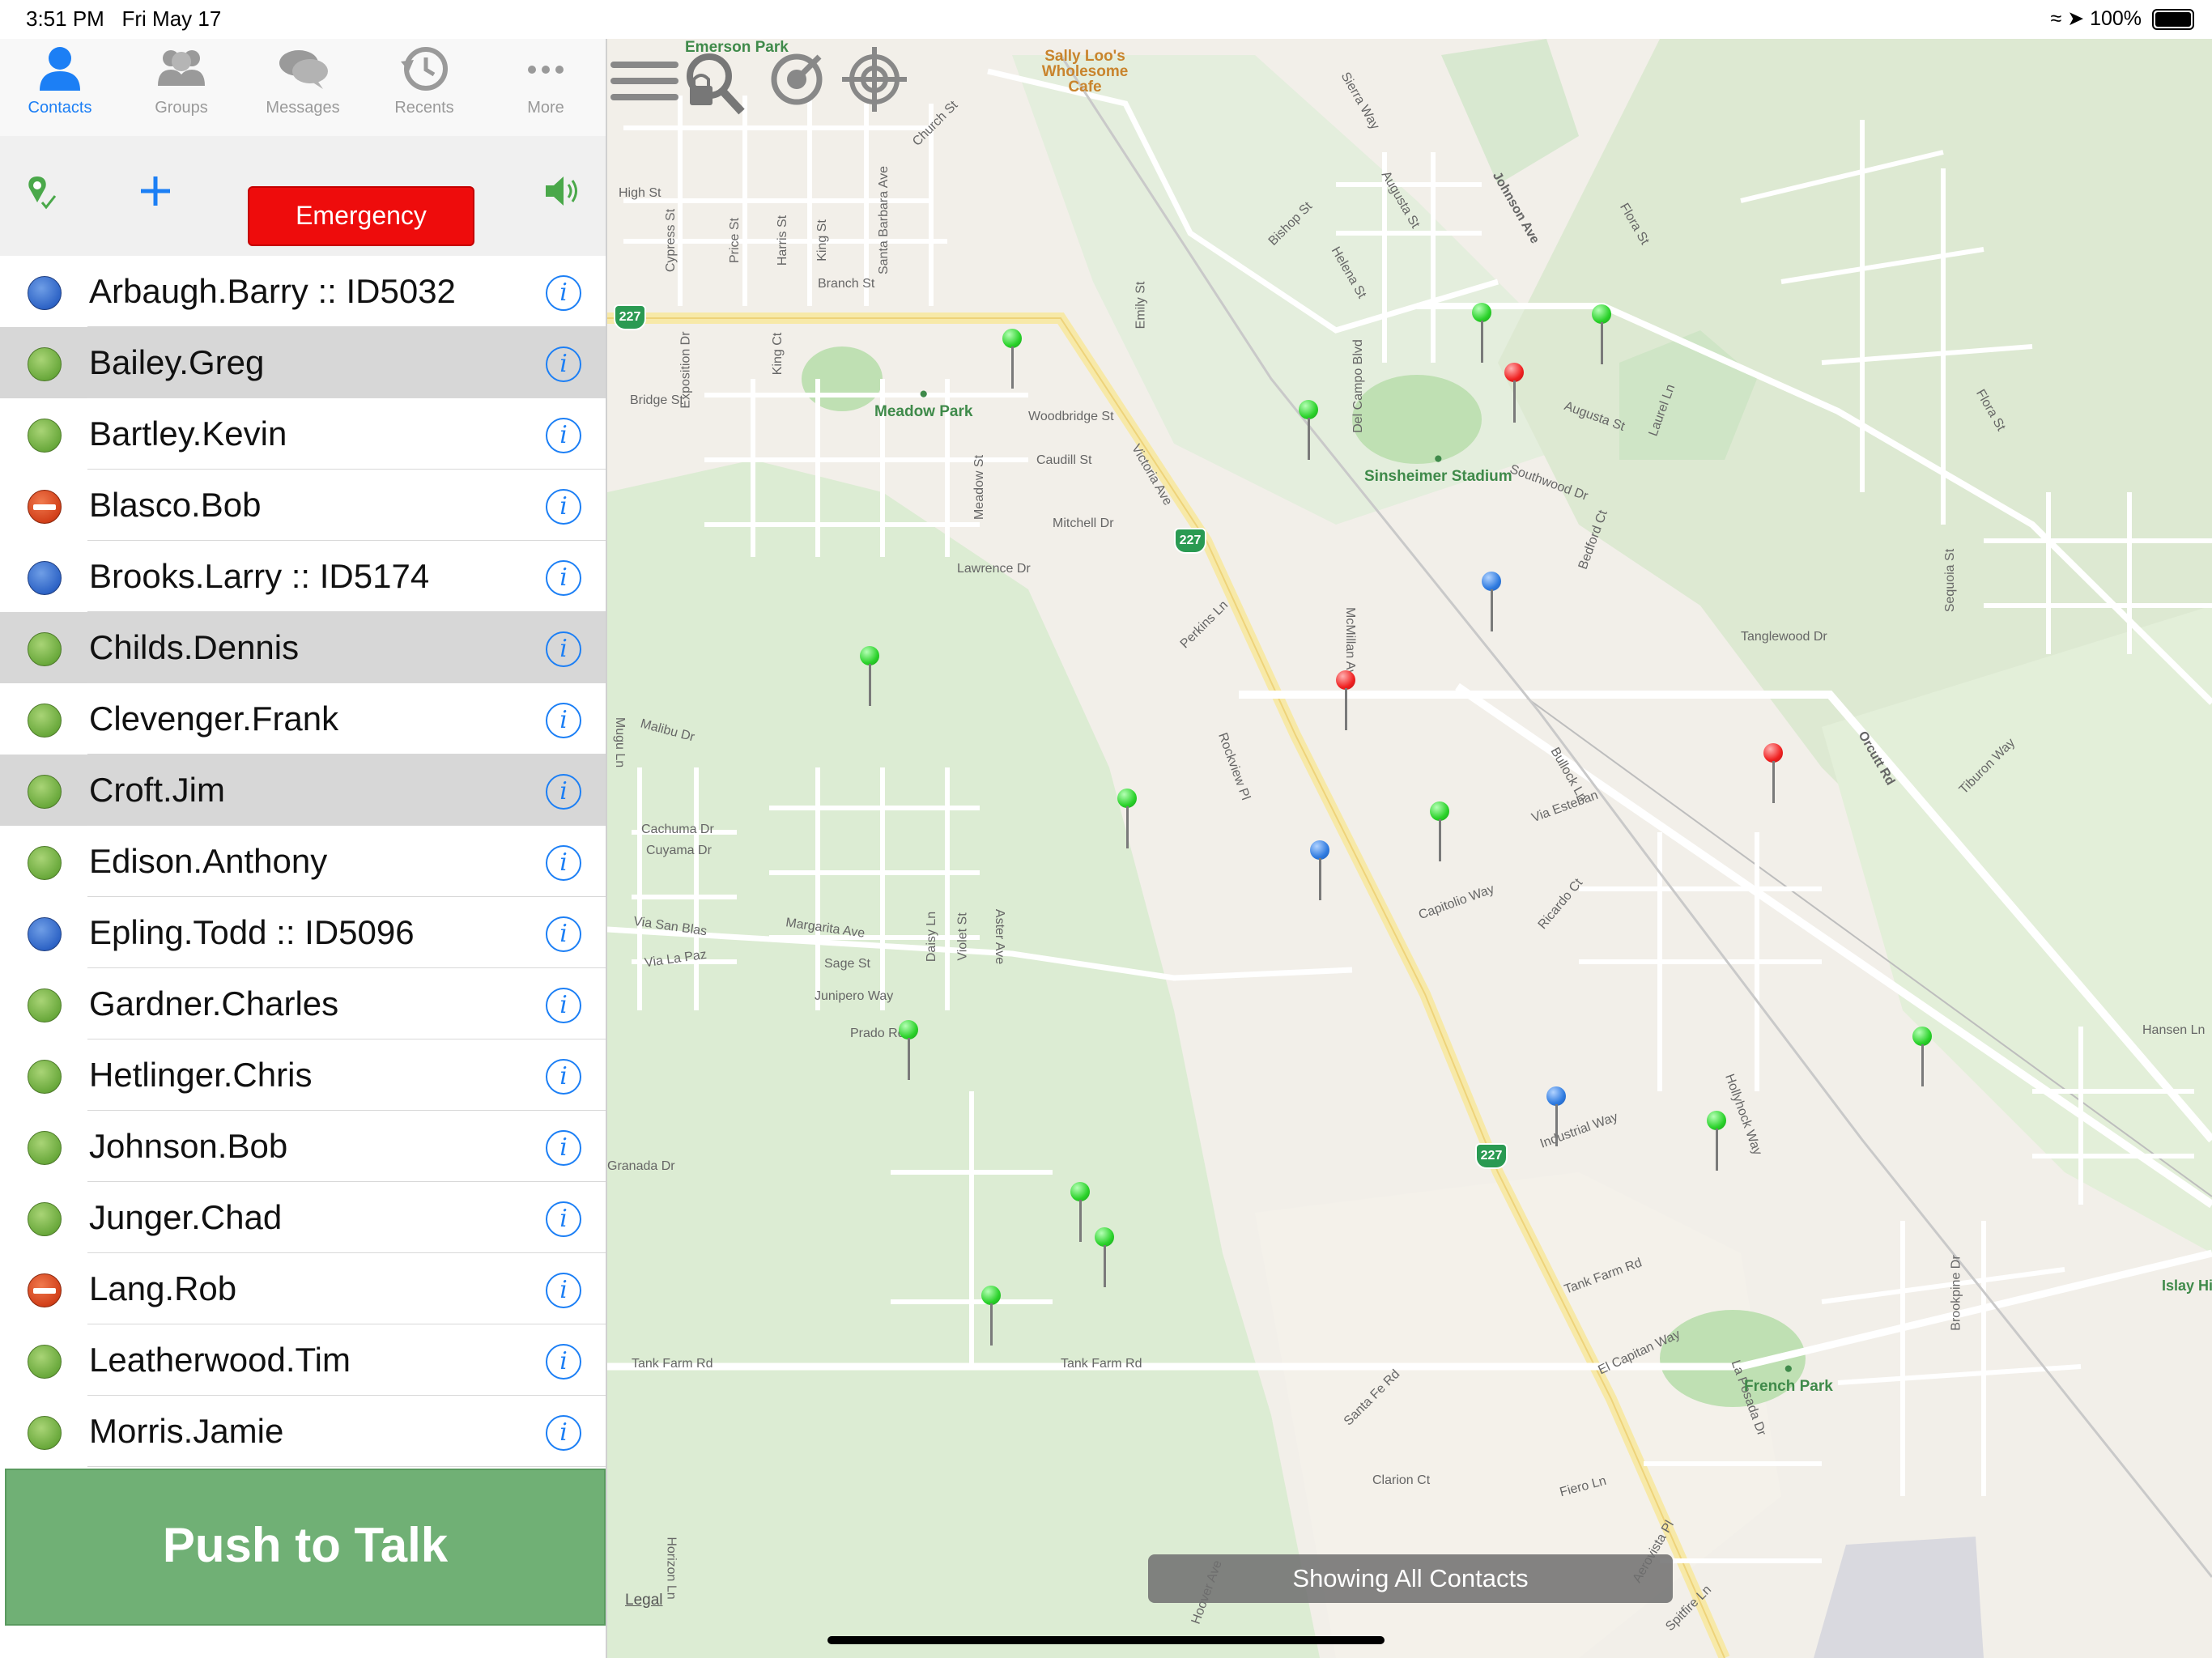 The height and width of the screenshot is (1658, 2212). What do you see at coordinates (182, 68) in the screenshot?
I see `groups-icon` at bounding box center [182, 68].